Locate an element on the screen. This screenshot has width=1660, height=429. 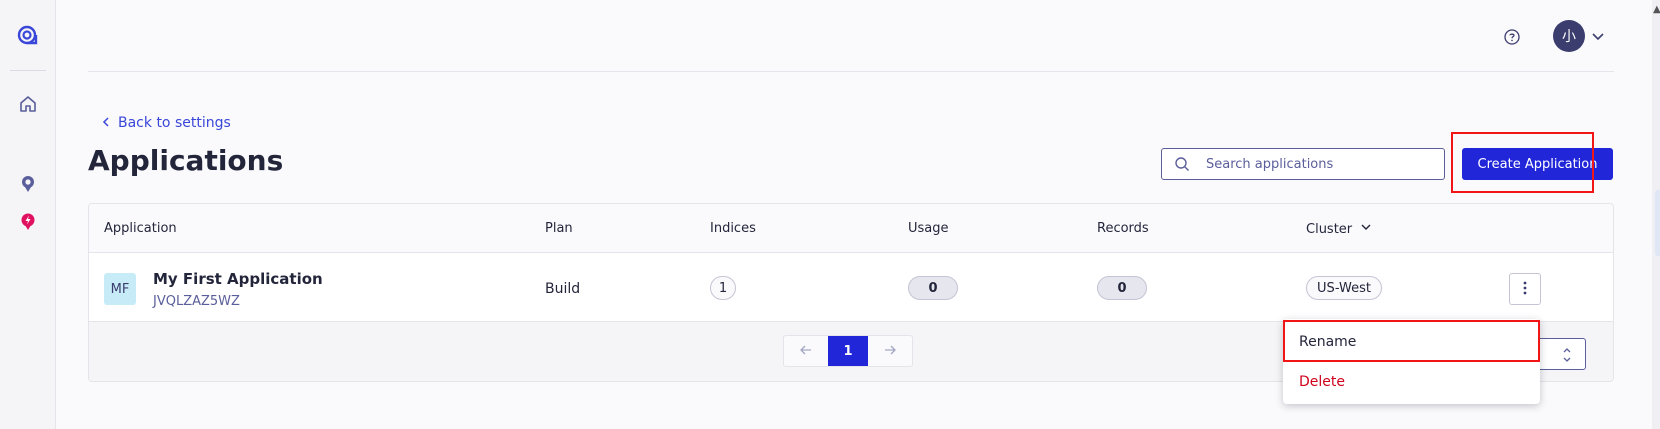
back-to-settings-link: Back to settings is located at coordinates (166, 123).